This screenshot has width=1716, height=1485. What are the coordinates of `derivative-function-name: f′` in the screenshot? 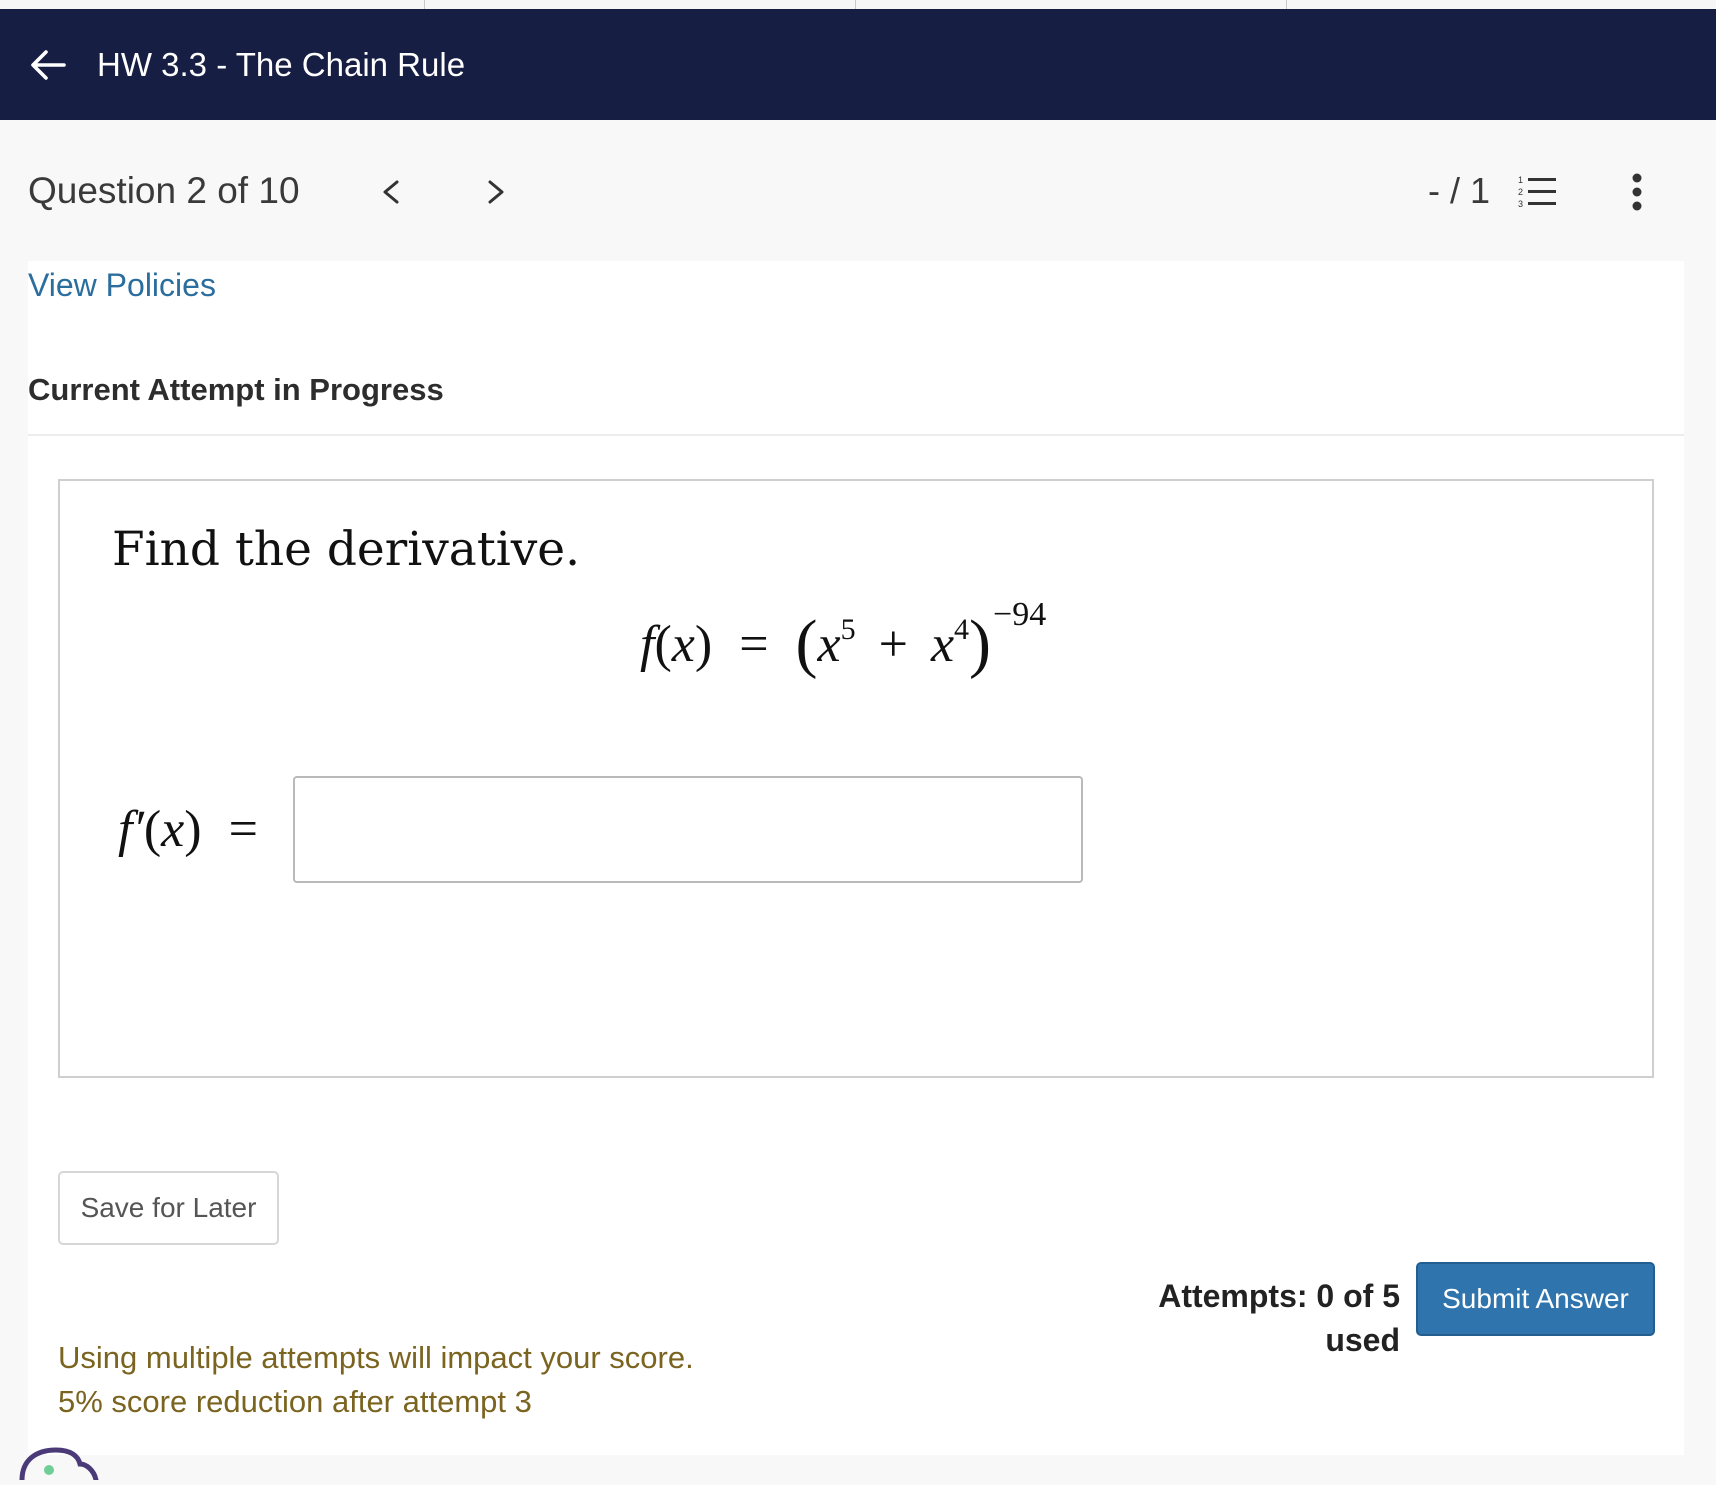 It's located at (131, 829).